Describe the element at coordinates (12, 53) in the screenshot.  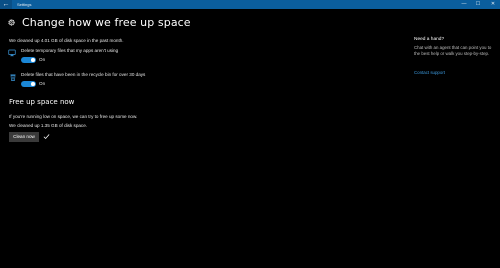
I see `monitor-icon` at that location.